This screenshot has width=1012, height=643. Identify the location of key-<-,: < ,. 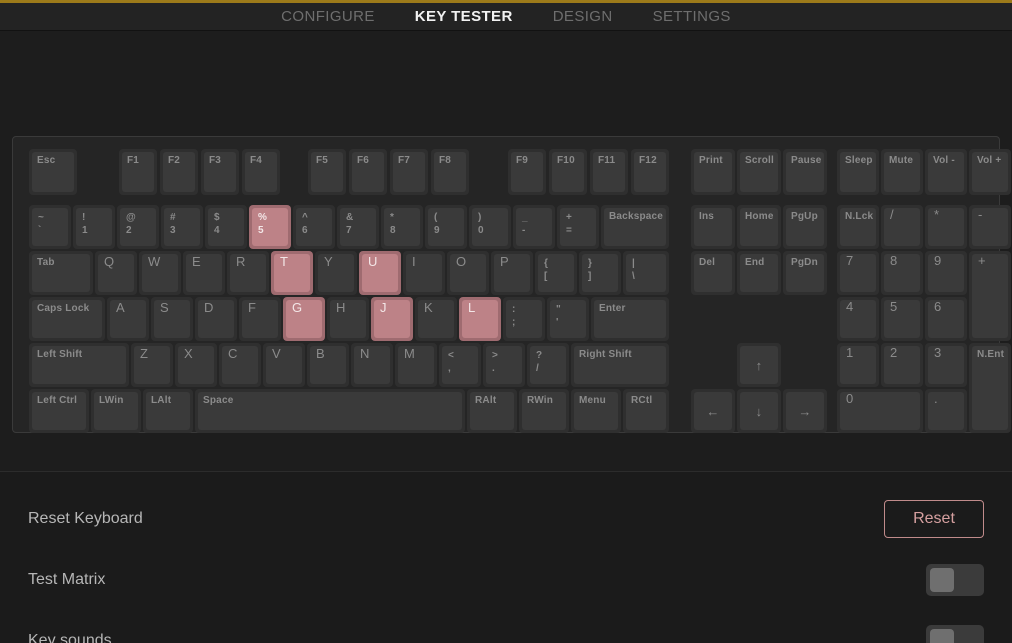
(460, 365).